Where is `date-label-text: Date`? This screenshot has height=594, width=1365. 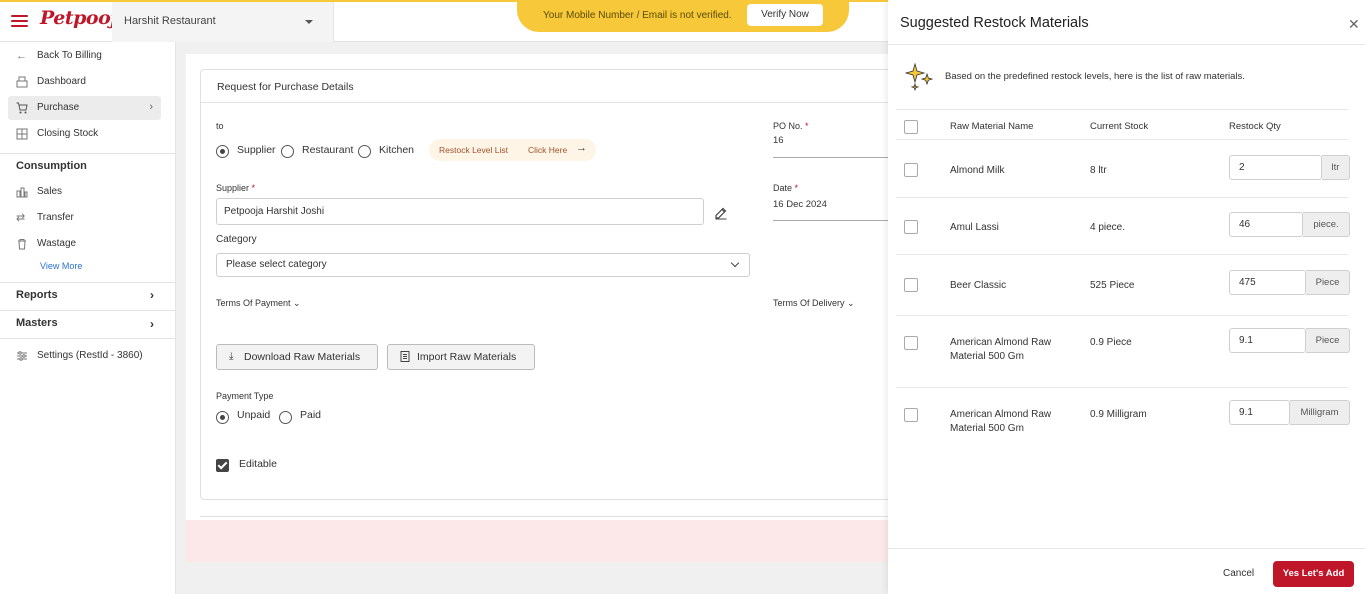 date-label-text: Date is located at coordinates (783, 188).